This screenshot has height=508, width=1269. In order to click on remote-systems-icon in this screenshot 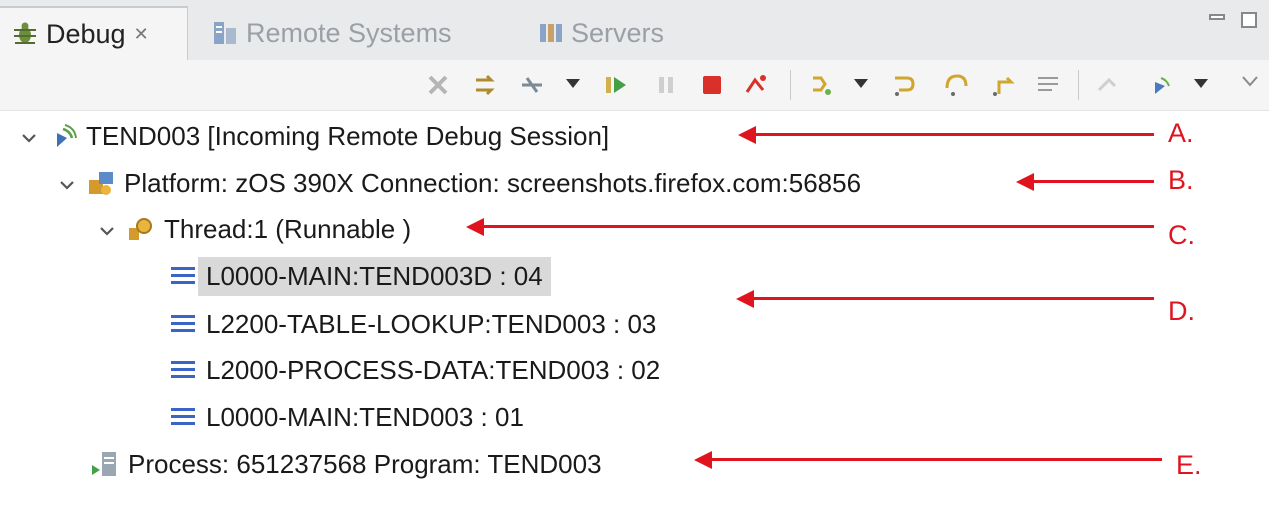, I will do `click(225, 33)`.